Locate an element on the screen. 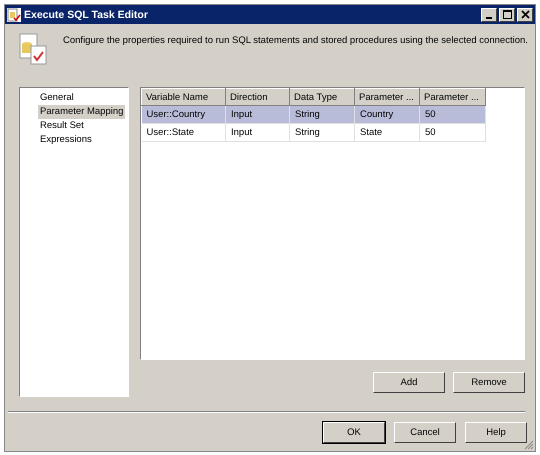 The image size is (540, 455). window-title: Execute SQL Task Editor is located at coordinates (86, 14).